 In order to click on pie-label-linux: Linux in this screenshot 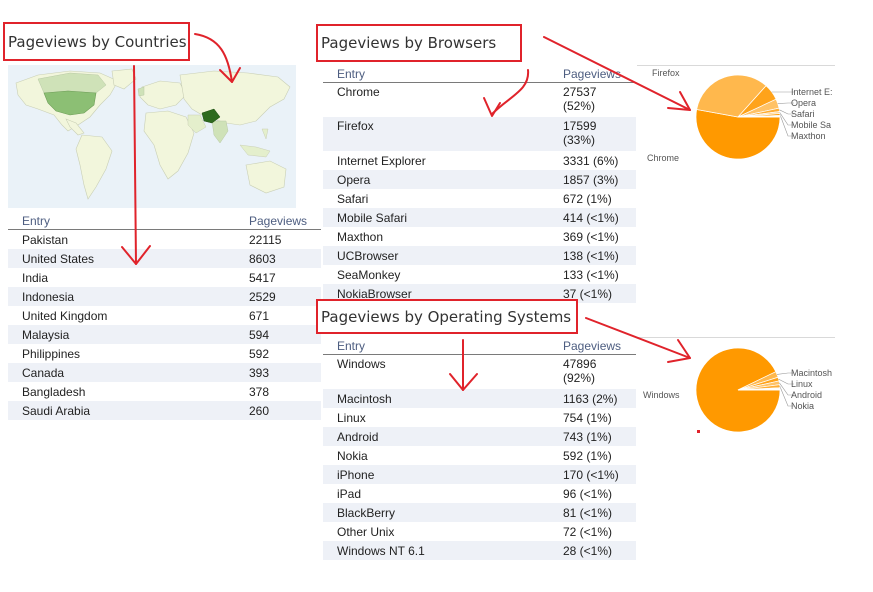, I will do `click(802, 384)`.